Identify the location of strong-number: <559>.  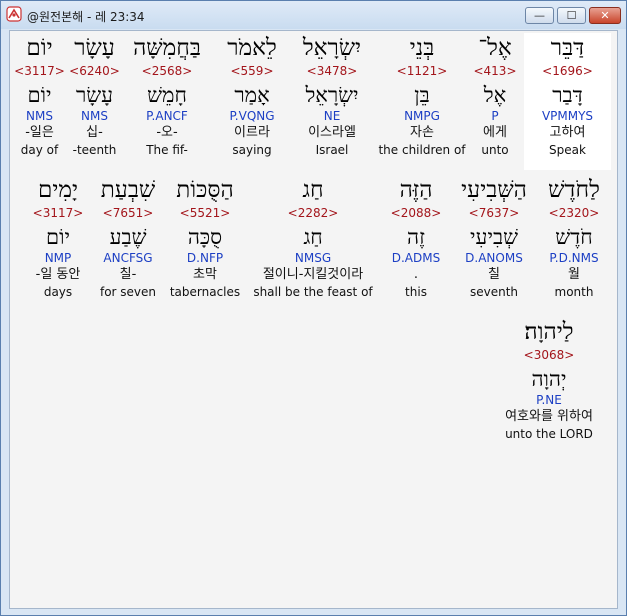
(252, 71).